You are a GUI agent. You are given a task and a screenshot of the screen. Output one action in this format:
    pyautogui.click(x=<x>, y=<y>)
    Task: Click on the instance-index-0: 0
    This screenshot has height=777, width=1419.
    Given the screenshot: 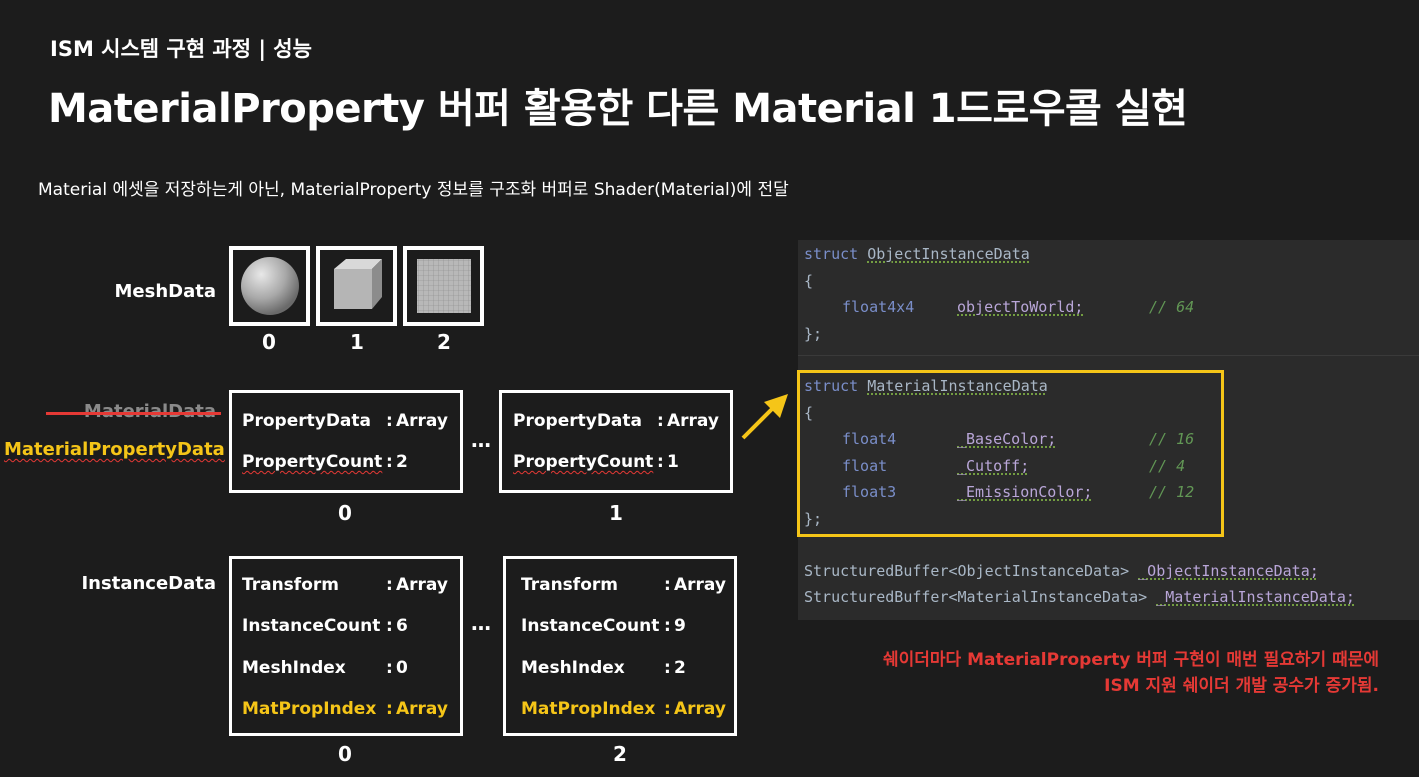 What is the action you would take?
    pyautogui.click(x=345, y=754)
    